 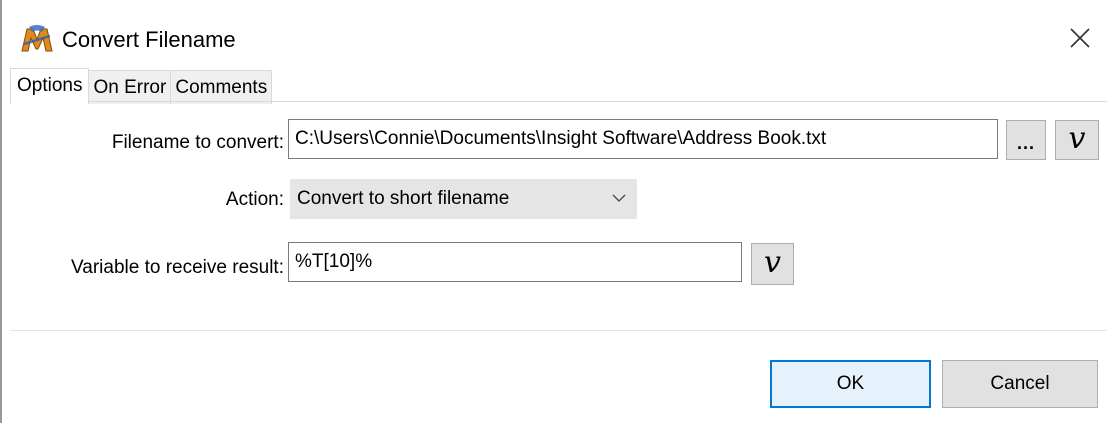 I want to click on tab-panel-border, so click(x=558, y=101).